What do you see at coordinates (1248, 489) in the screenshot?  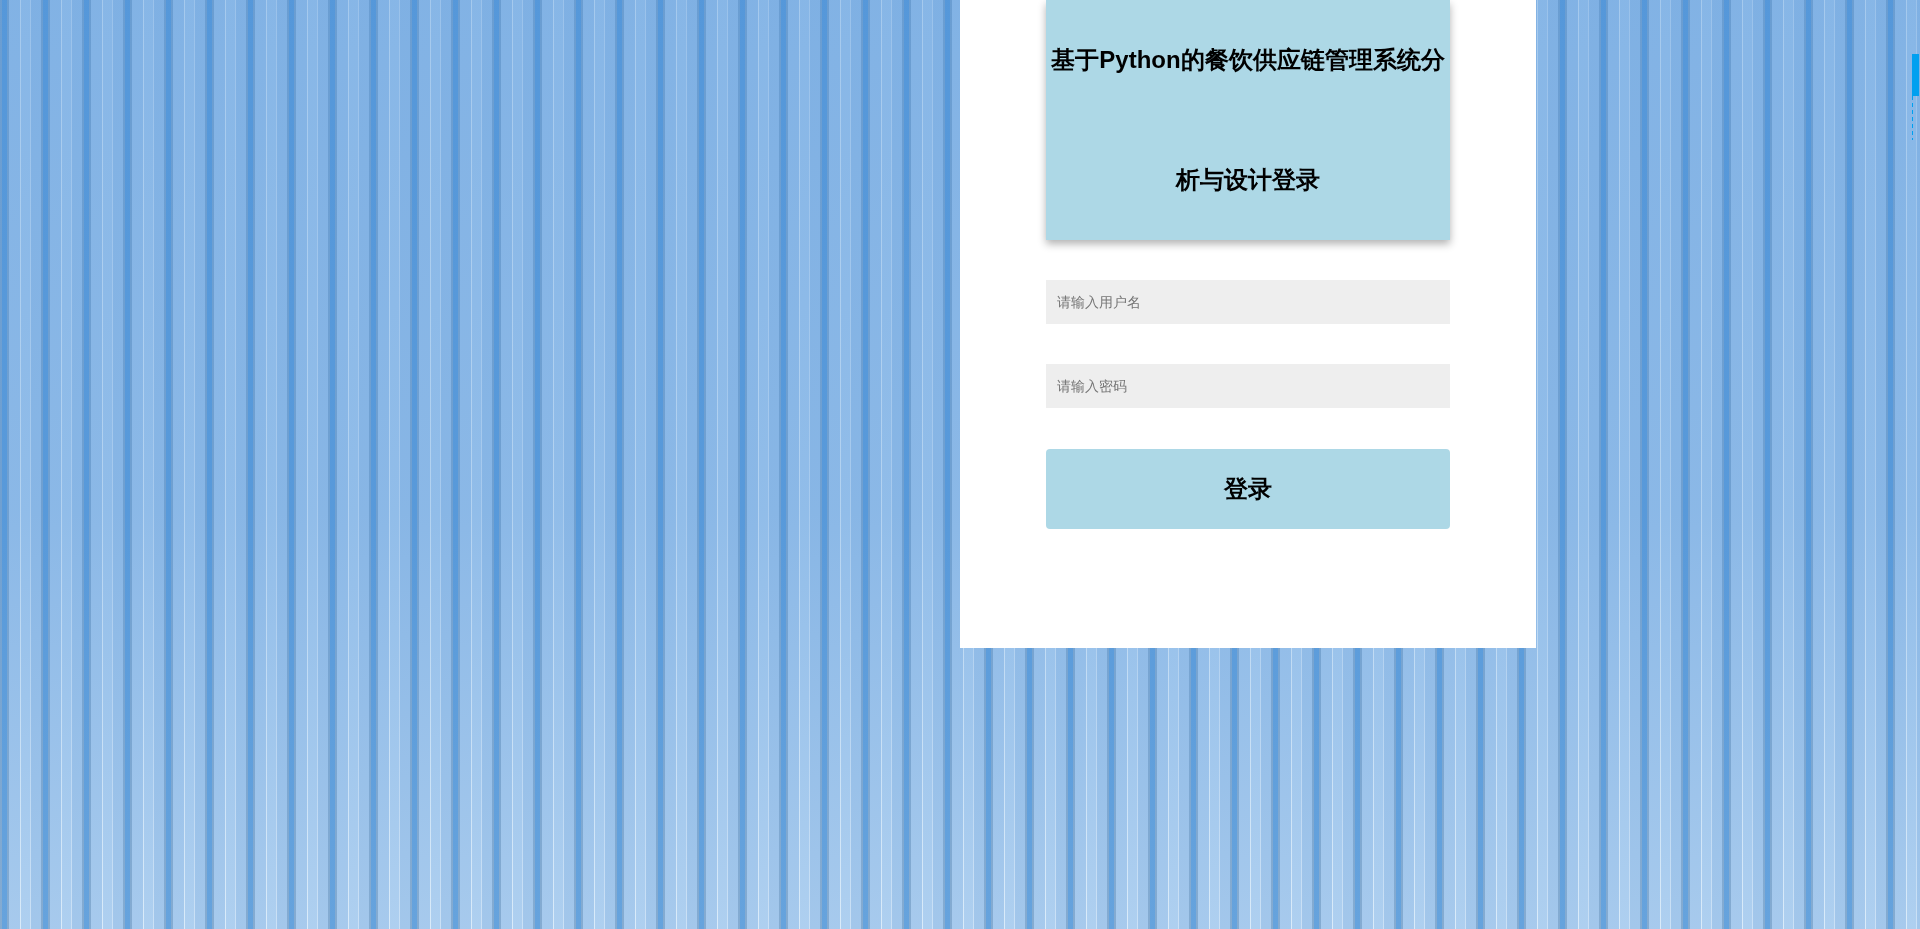 I see `login-button: 登录` at bounding box center [1248, 489].